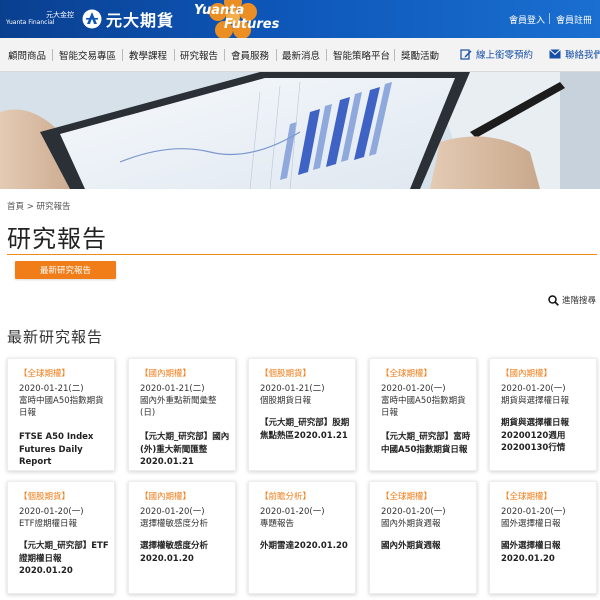 The image size is (600, 600). What do you see at coordinates (535, 435) in the screenshot?
I see `card-title: 期貨與選擇權日報20200120週用20200130行情` at bounding box center [535, 435].